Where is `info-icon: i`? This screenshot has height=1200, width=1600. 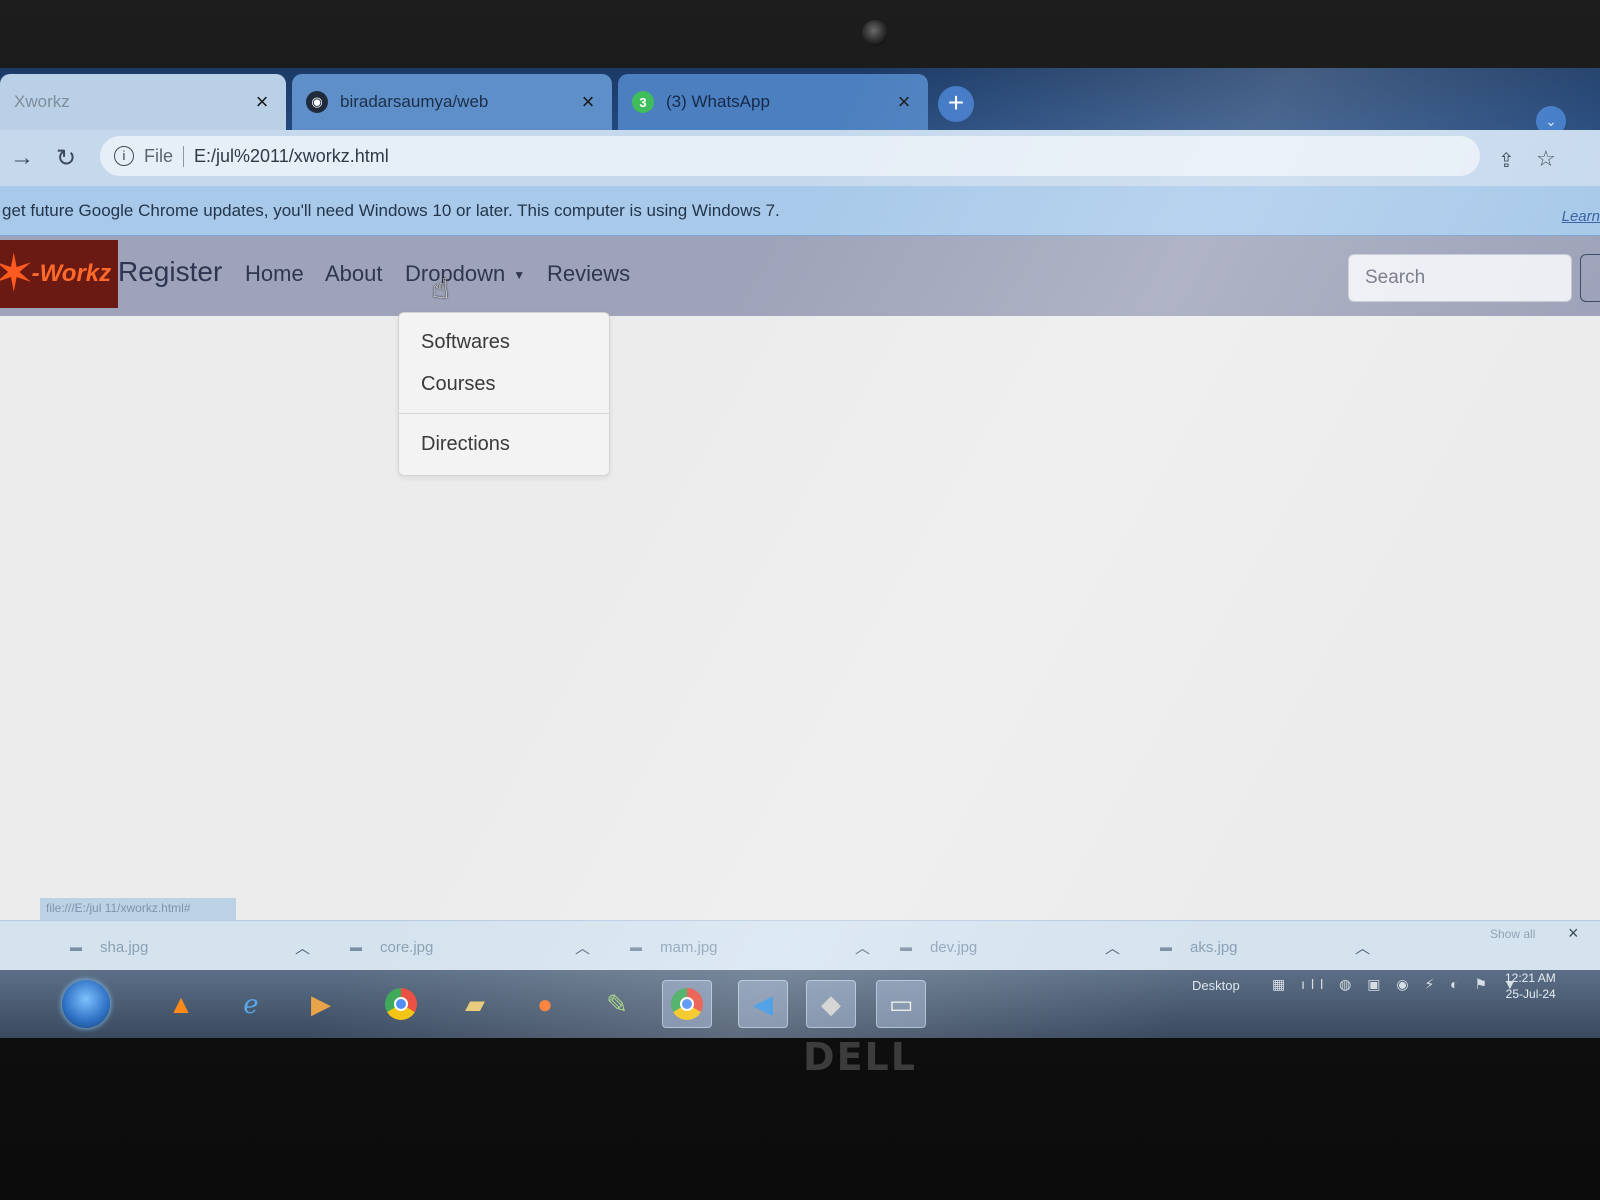
info-icon: i is located at coordinates (124, 156).